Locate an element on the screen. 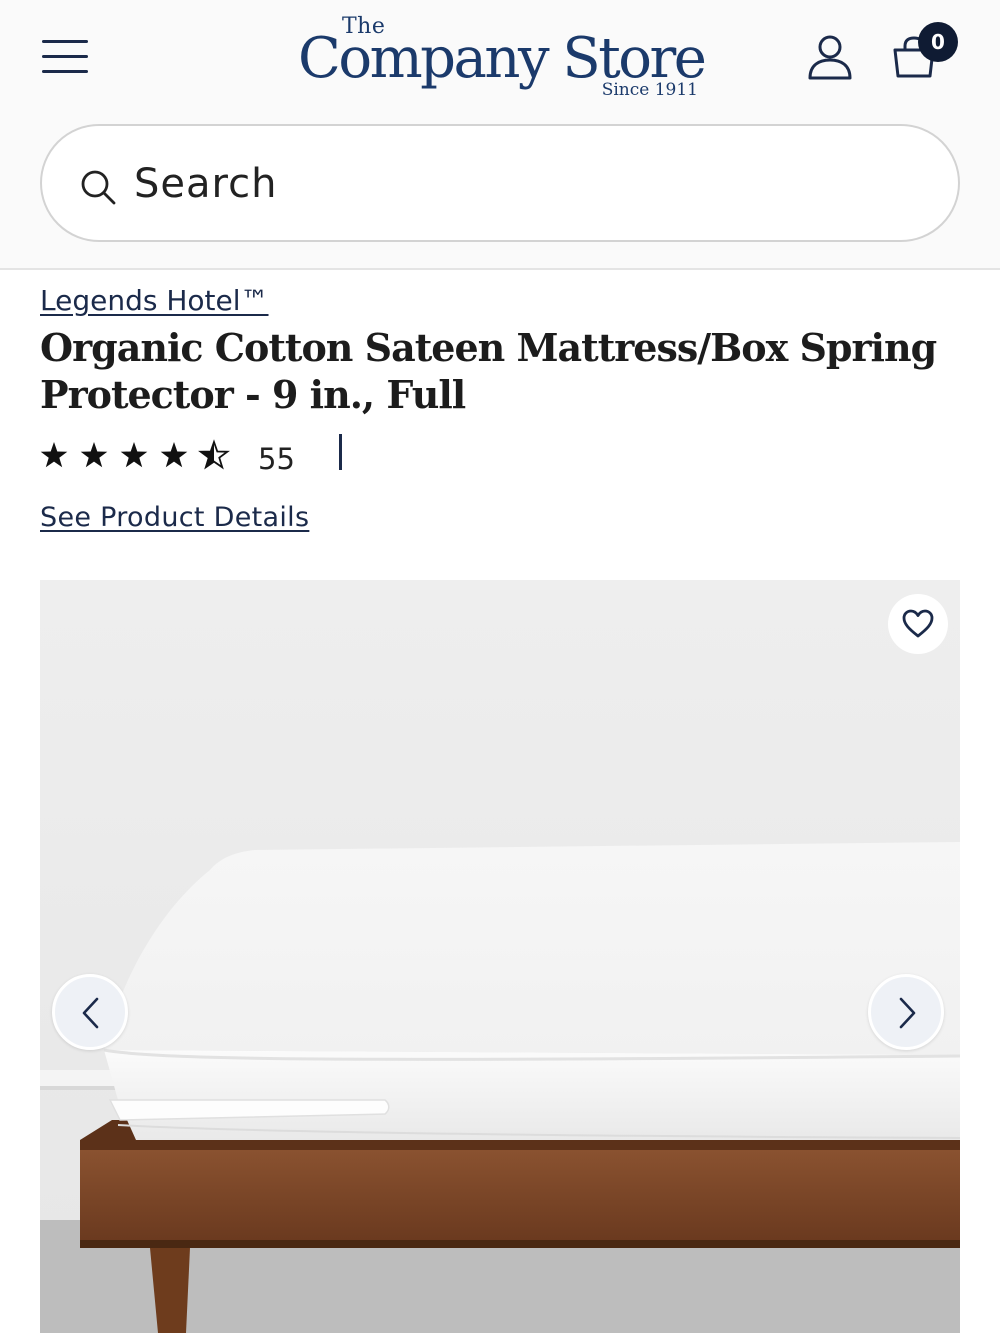  wishlist-button is located at coordinates (918, 624).